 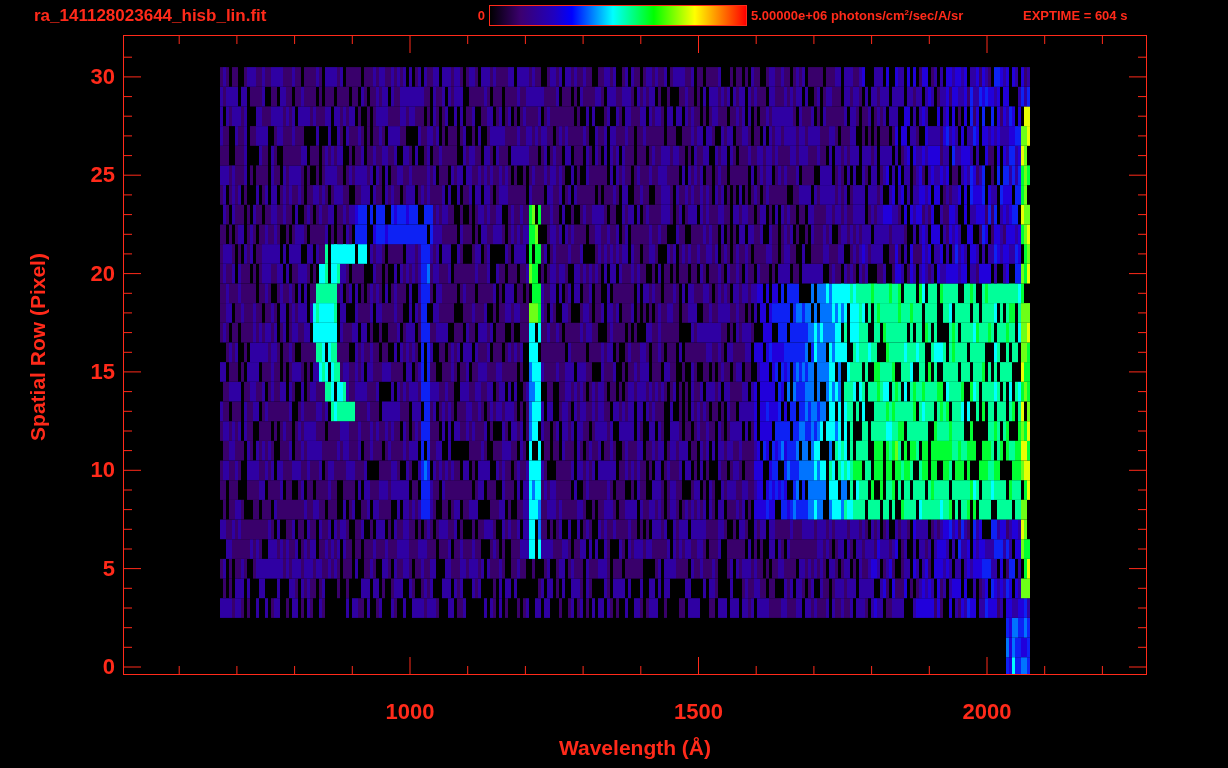 What do you see at coordinates (987, 712) in the screenshot?
I see `x-tick-label: 2000` at bounding box center [987, 712].